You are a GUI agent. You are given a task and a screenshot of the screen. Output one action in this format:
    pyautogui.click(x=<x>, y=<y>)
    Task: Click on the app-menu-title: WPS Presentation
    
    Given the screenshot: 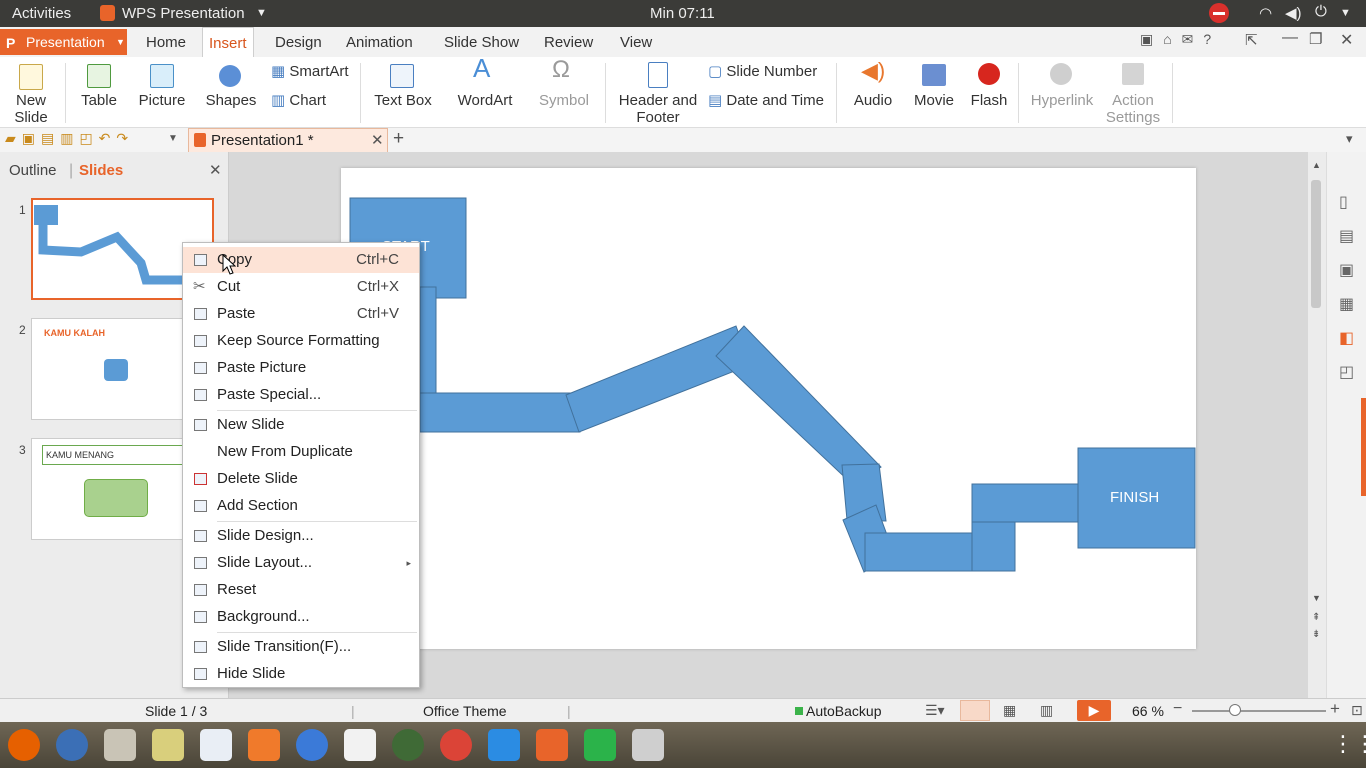 What is the action you would take?
    pyautogui.click(x=183, y=13)
    